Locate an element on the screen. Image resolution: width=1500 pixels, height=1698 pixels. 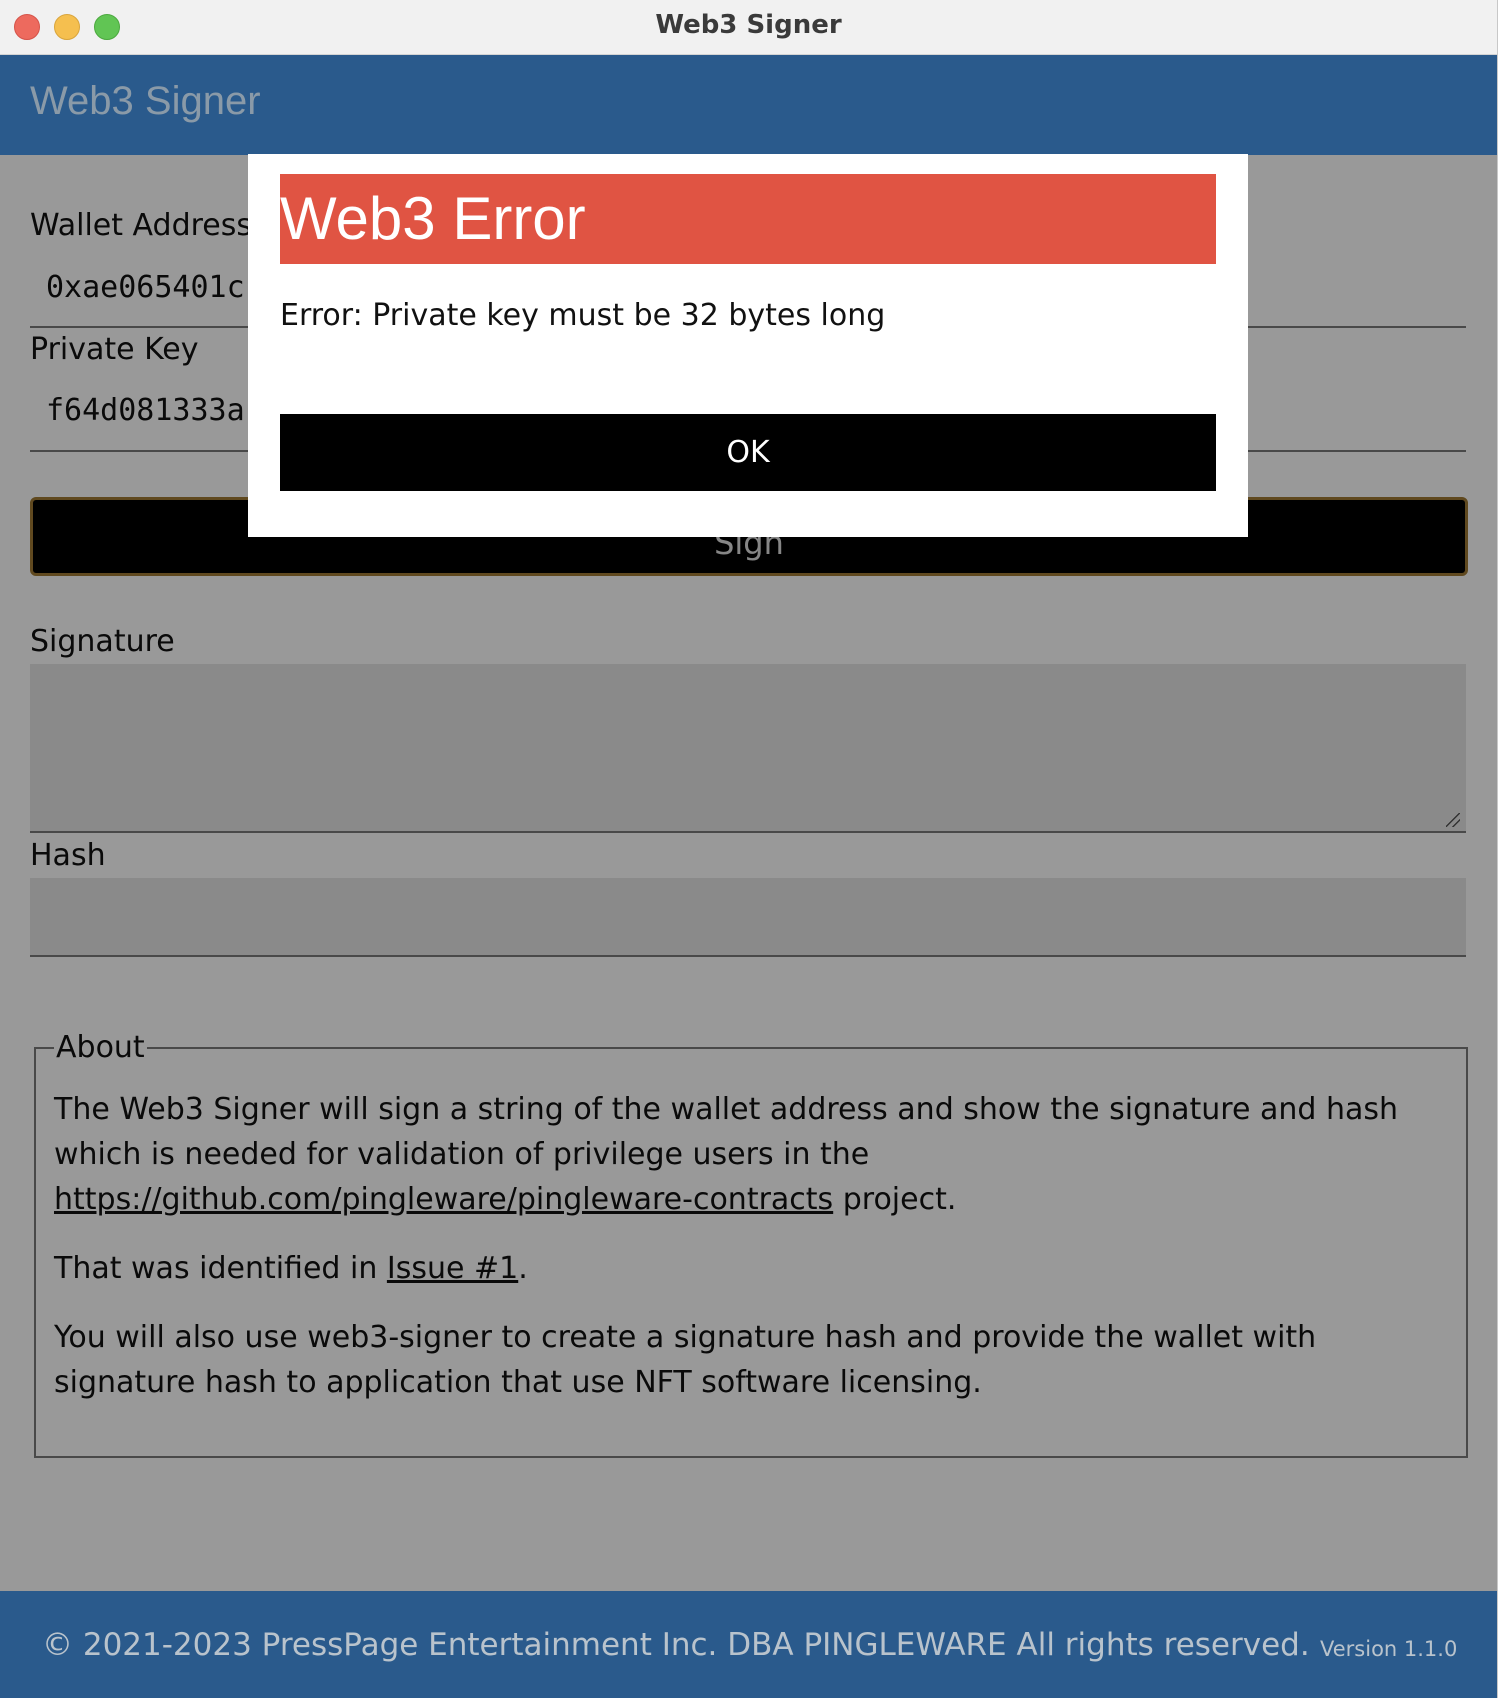
ok-button: OK is located at coordinates (748, 452).